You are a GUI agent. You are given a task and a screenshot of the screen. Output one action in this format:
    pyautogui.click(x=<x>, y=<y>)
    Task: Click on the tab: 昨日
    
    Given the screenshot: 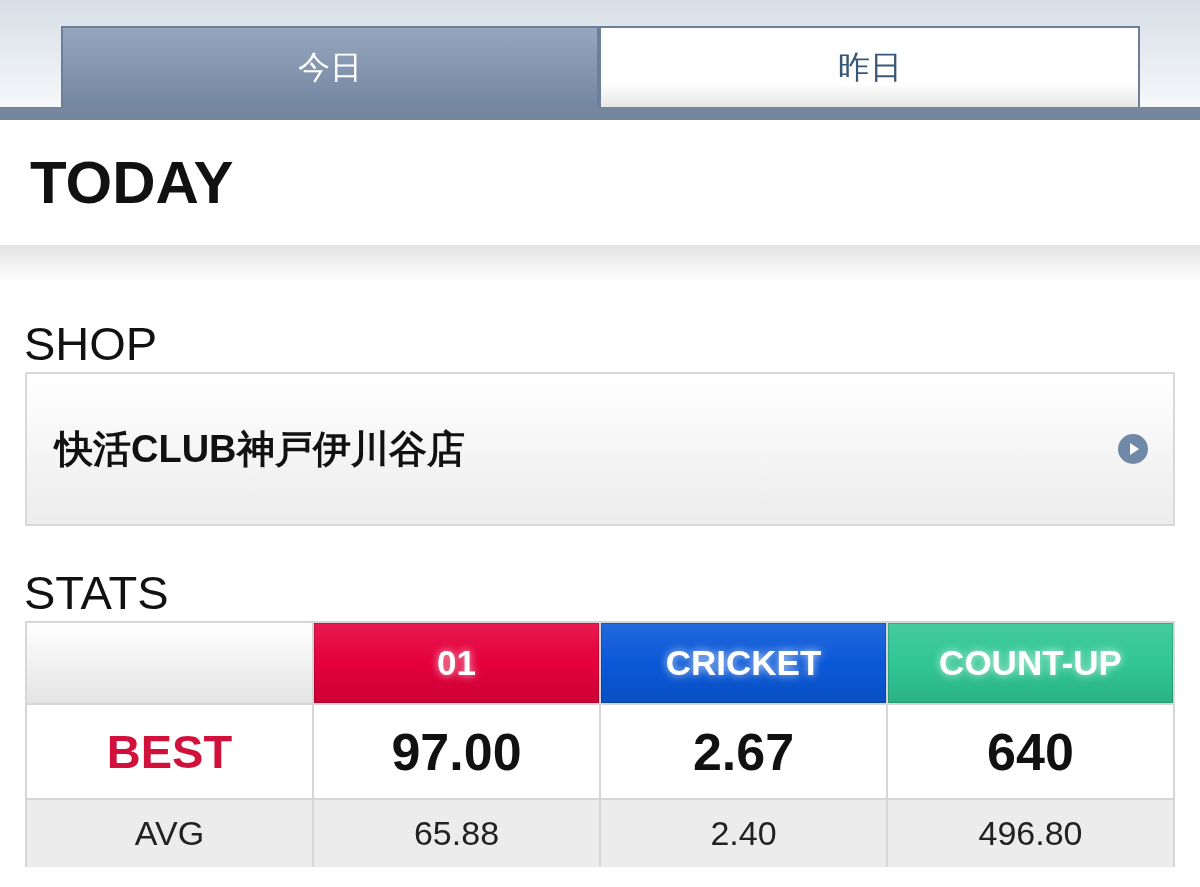 What is the action you would take?
    pyautogui.click(x=869, y=66)
    